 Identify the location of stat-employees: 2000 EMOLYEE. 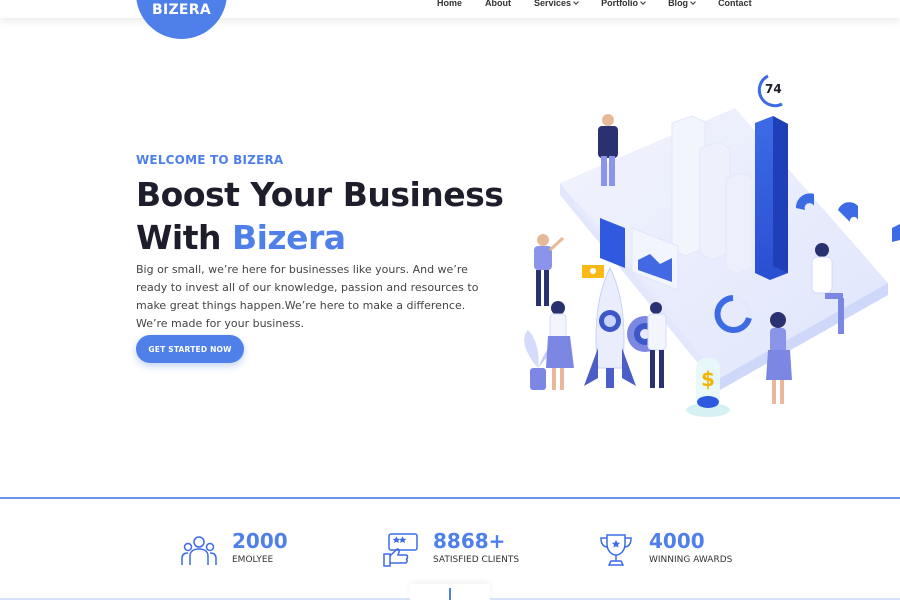
(234, 549).